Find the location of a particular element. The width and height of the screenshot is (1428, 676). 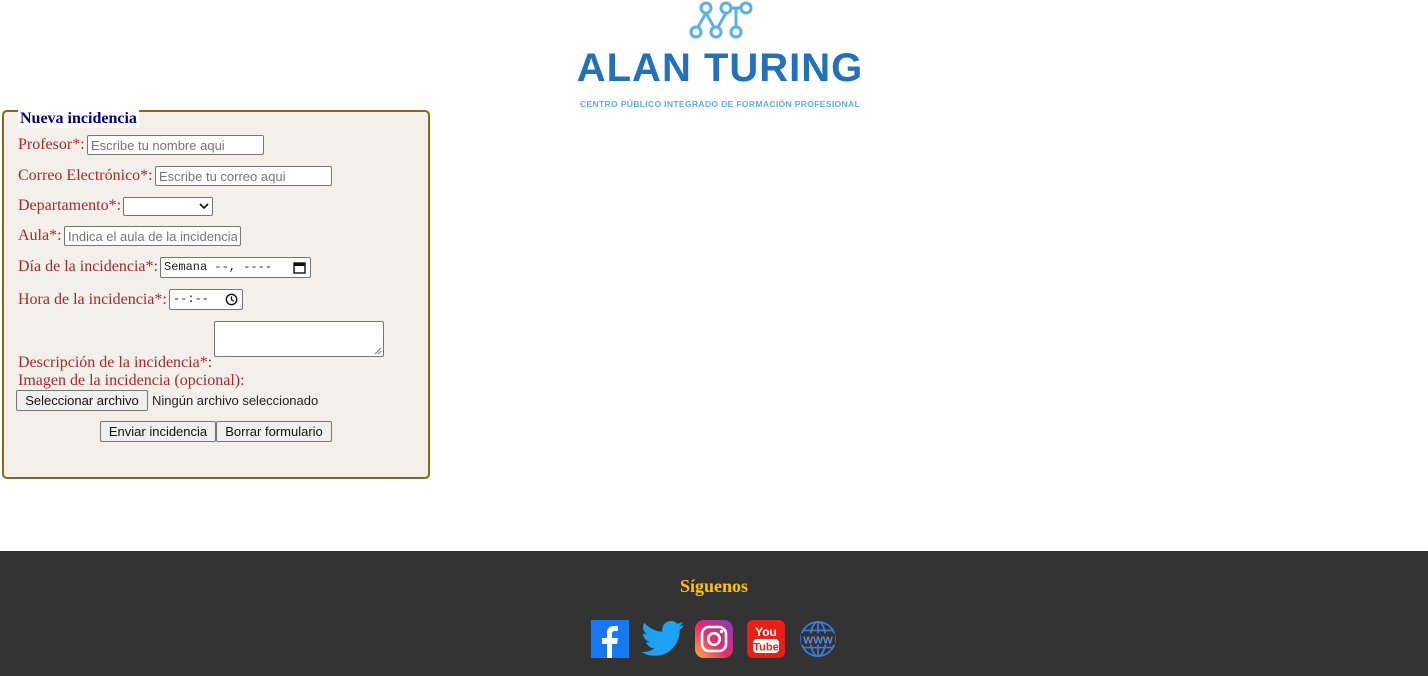

clock-icon is located at coordinates (231, 299).